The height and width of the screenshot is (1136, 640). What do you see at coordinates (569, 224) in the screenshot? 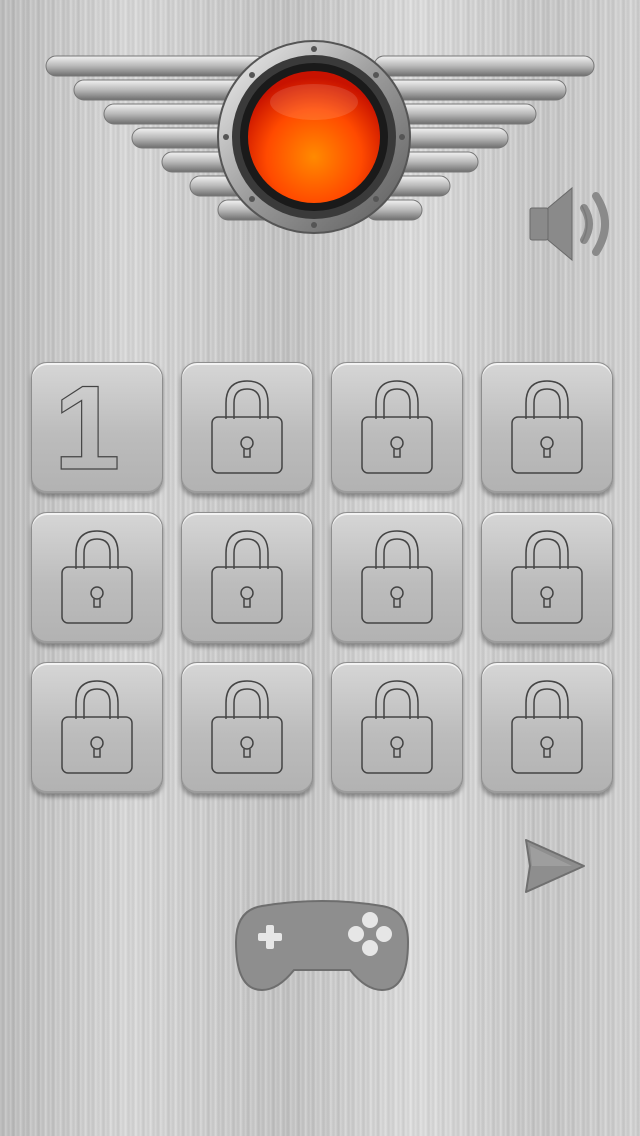
I see `speaker-volume-icon` at bounding box center [569, 224].